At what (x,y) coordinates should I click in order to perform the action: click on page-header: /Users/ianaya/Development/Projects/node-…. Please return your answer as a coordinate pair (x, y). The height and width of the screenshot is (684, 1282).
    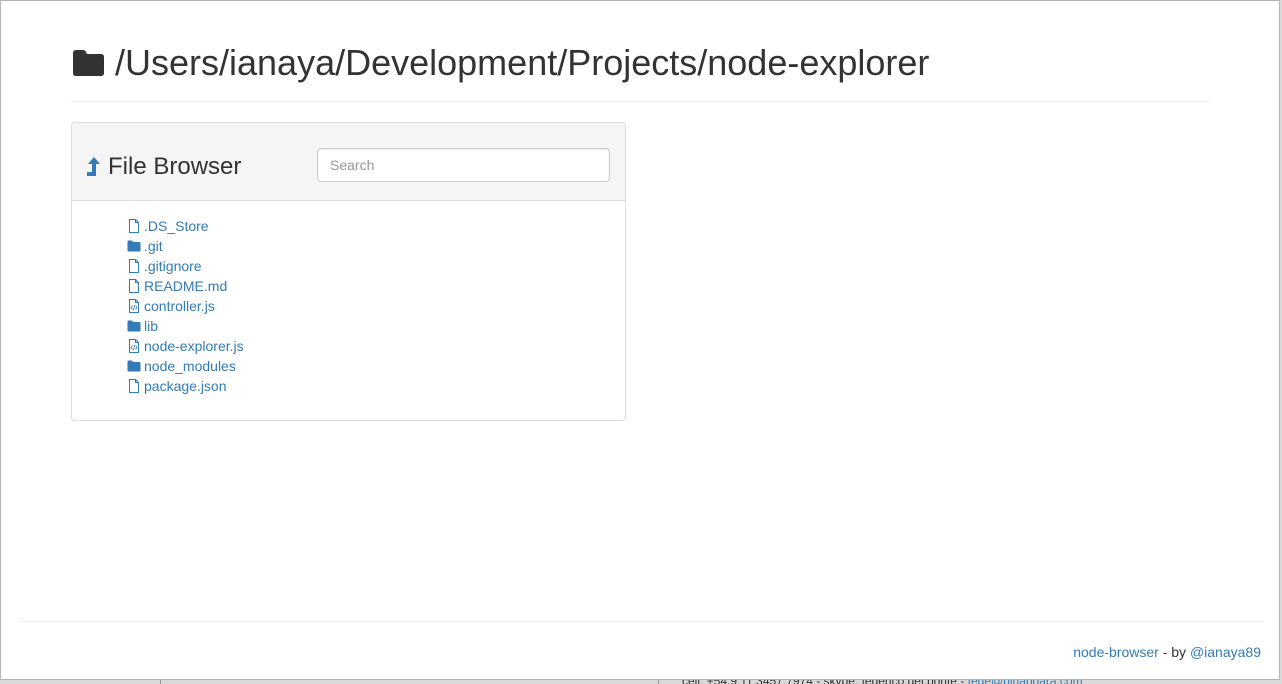
    Looking at the image, I should click on (641, 71).